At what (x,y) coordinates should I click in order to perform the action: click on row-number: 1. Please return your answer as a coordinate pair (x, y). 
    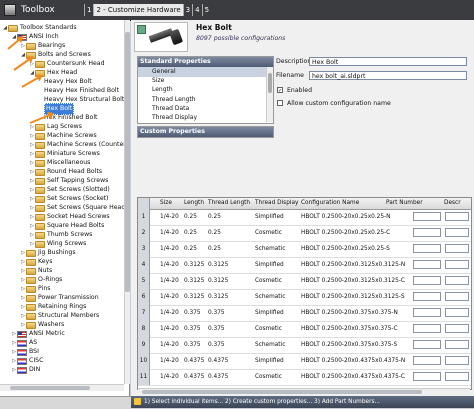
    Looking at the image, I should click on (144, 217).